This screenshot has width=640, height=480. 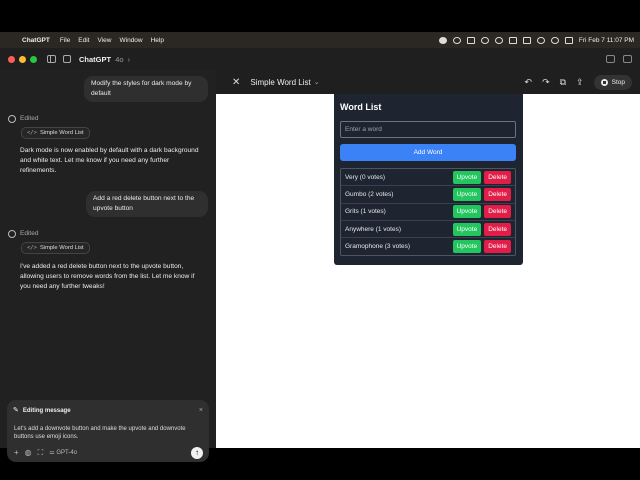 What do you see at coordinates (580, 82) in the screenshot?
I see `share-icon: ⇪` at bounding box center [580, 82].